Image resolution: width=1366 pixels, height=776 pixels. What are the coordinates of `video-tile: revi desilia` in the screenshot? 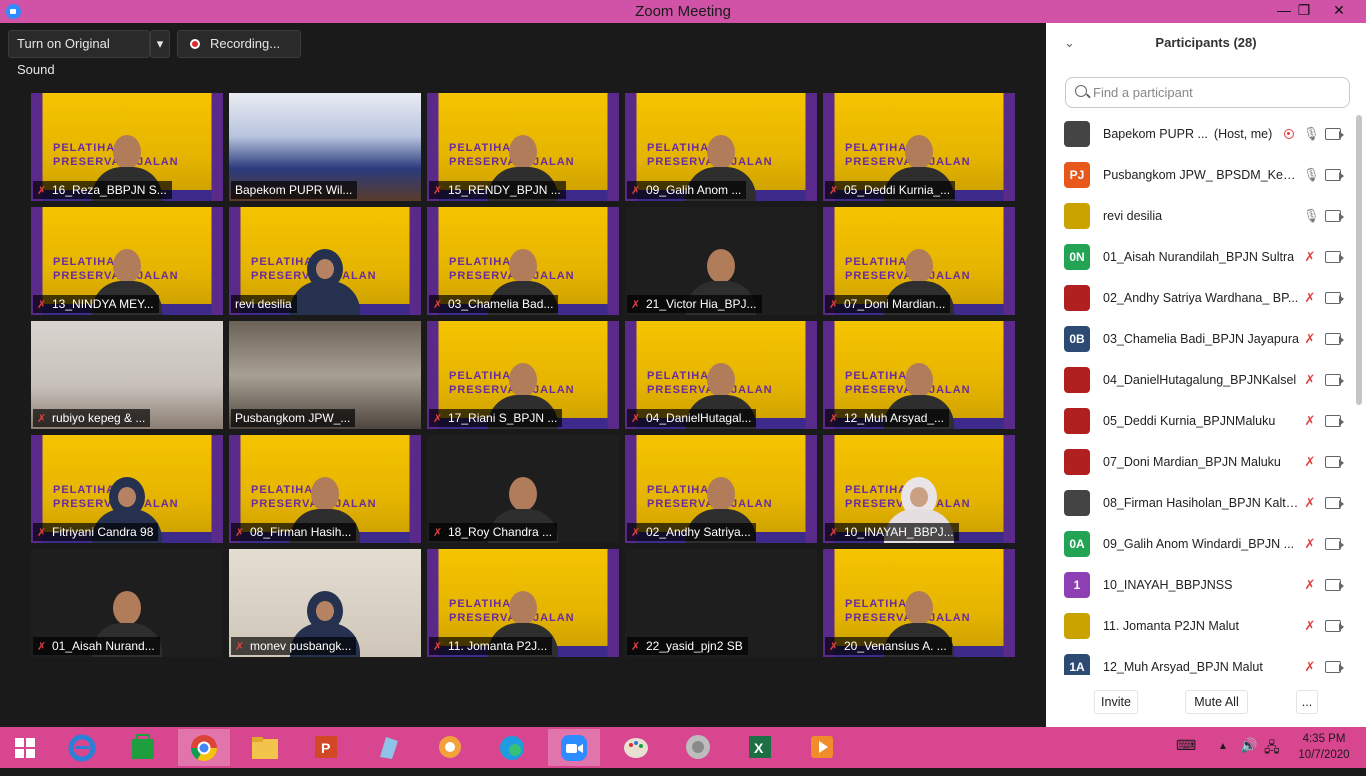 It's located at (325, 261).